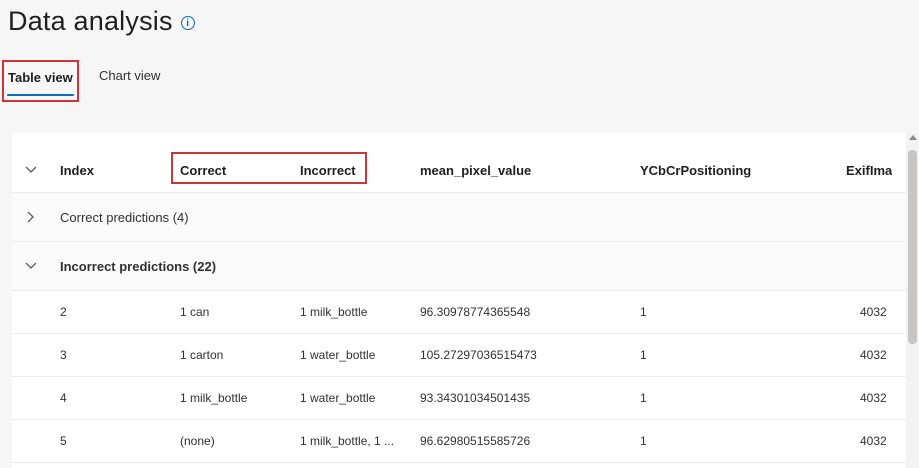  What do you see at coordinates (459, 217) in the screenshot?
I see `group-row-correct-predictions: Correct predictions (4)` at bounding box center [459, 217].